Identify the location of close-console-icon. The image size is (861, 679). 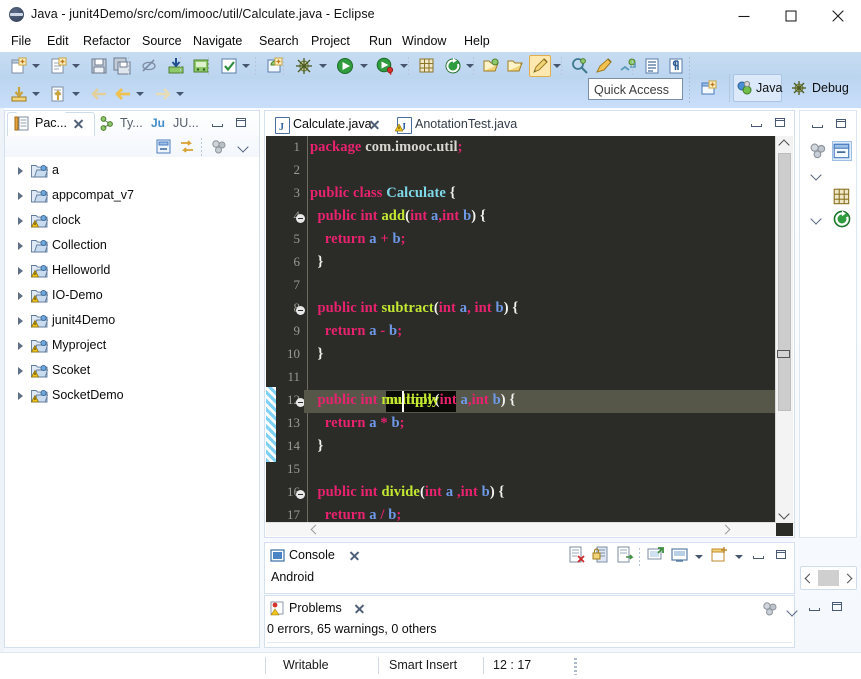
(354, 555).